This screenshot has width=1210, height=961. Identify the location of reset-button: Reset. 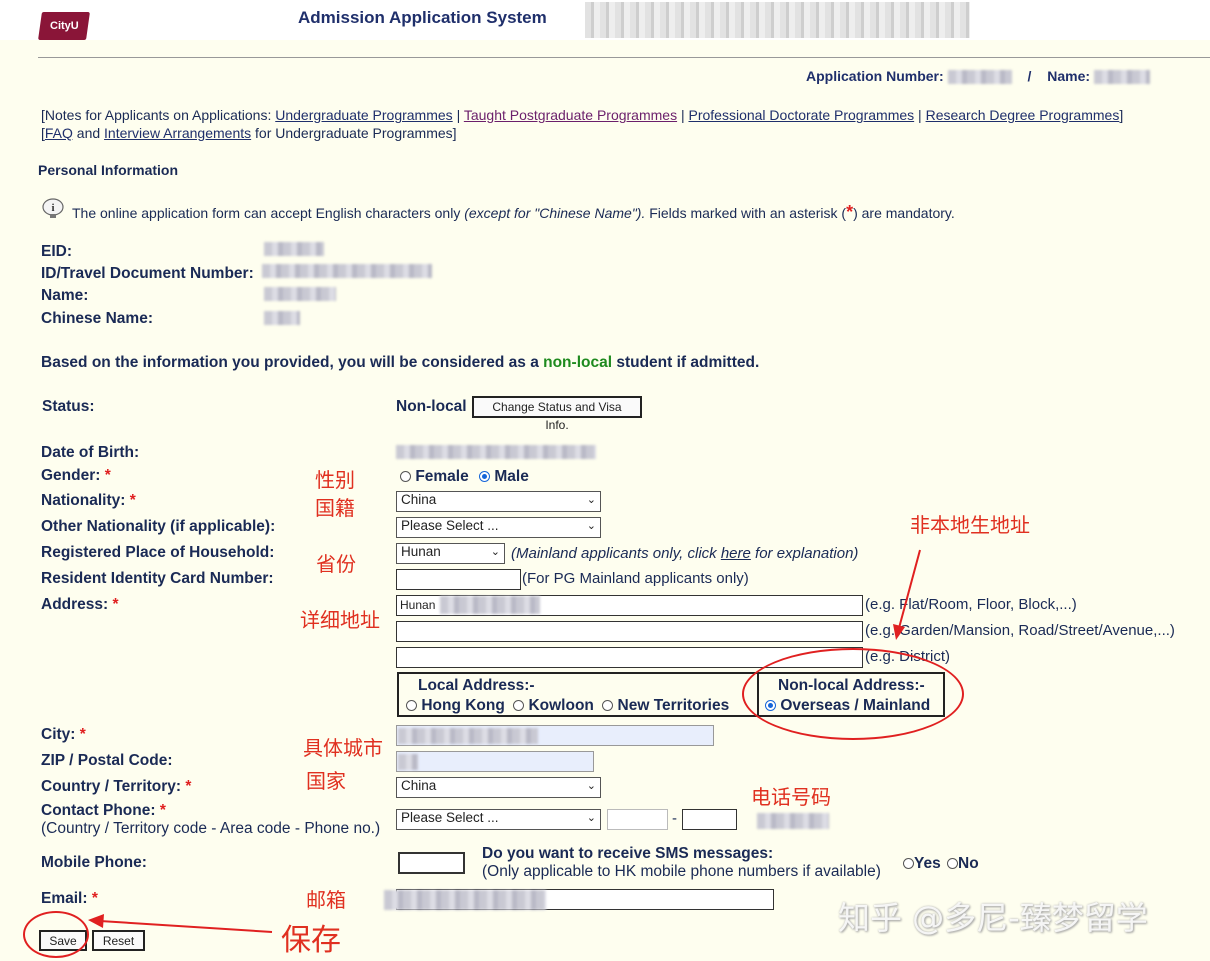
(118, 940).